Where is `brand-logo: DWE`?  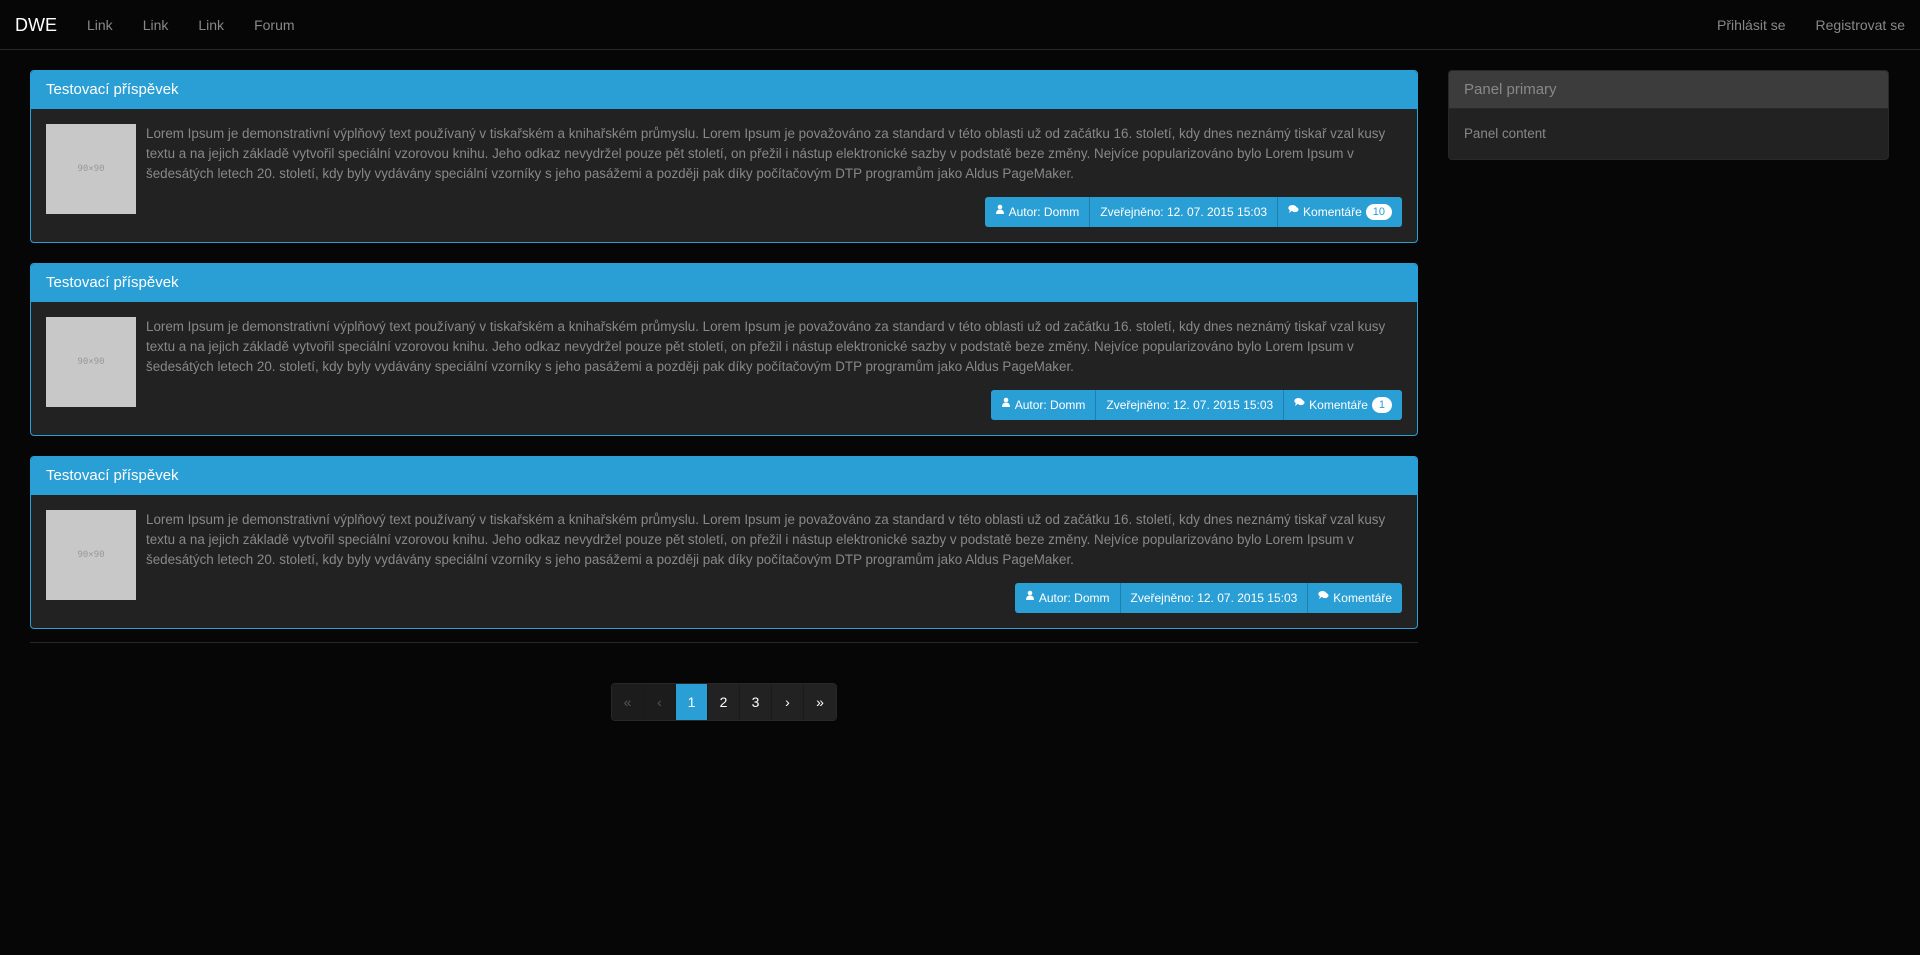
brand-logo: DWE is located at coordinates (36, 25).